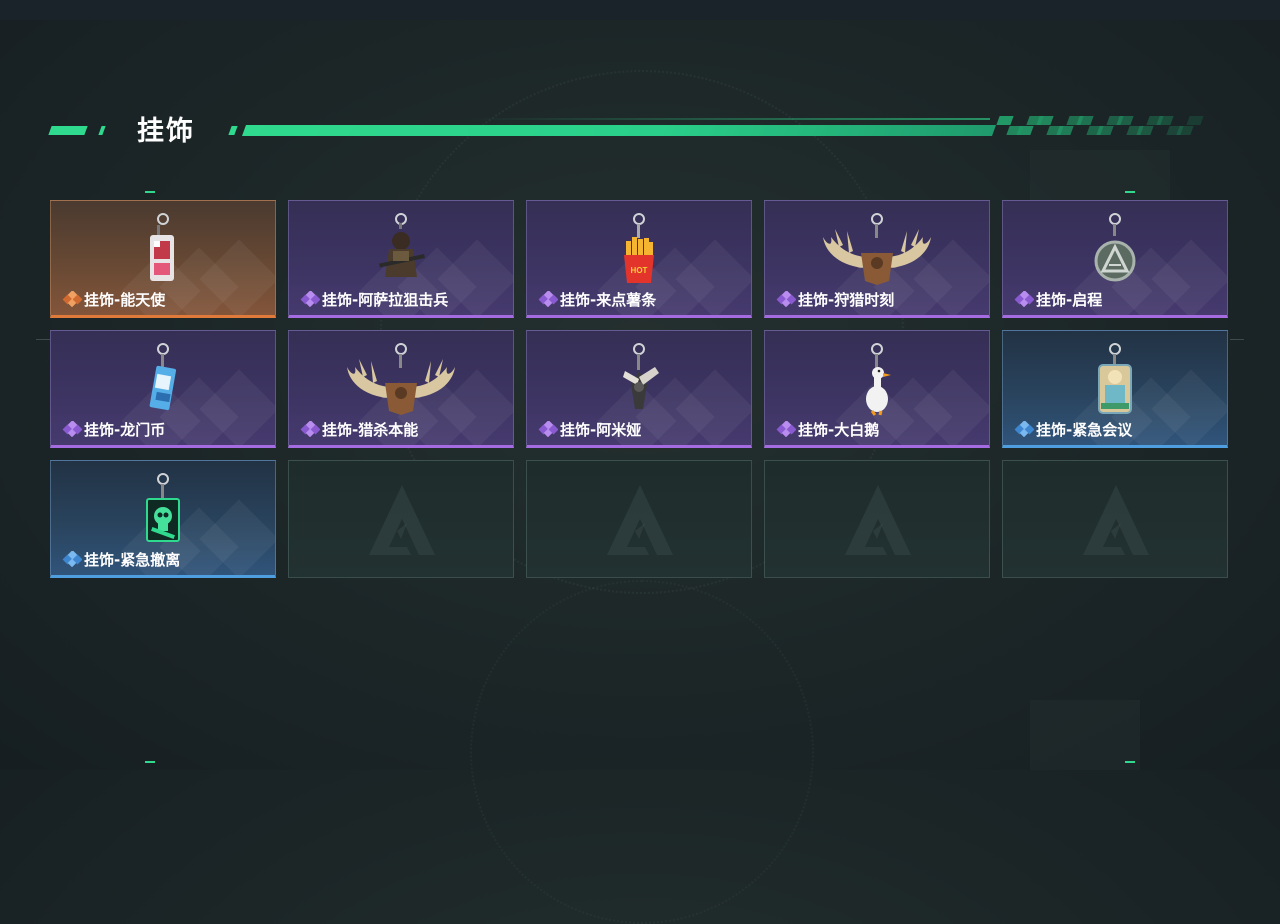  What do you see at coordinates (132, 560) in the screenshot?
I see `item-label: 挂饰-紧急撤离` at bounding box center [132, 560].